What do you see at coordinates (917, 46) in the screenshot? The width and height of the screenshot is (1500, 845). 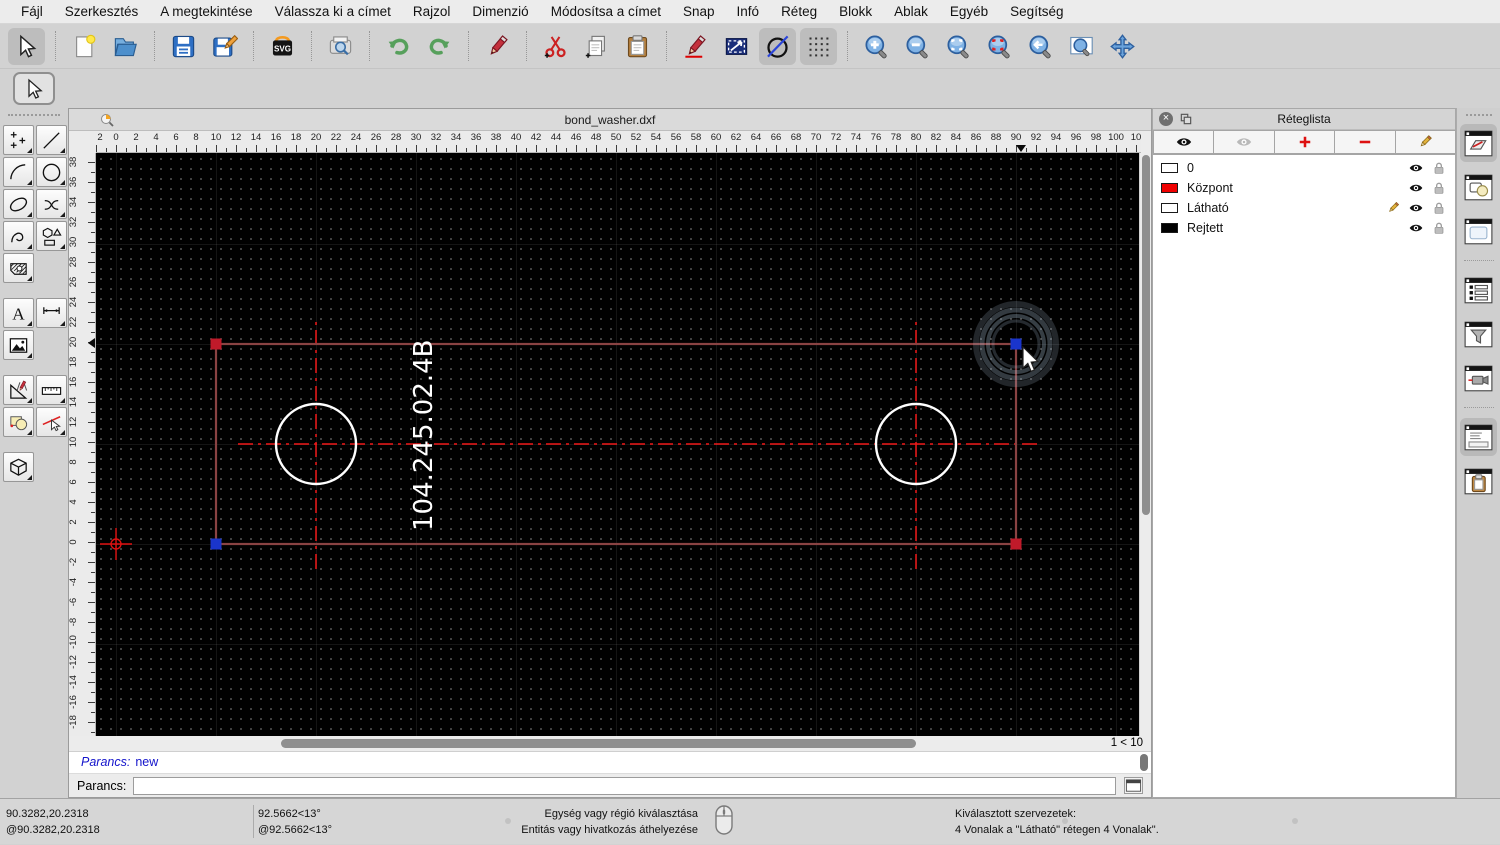 I see `zoom-out-button` at bounding box center [917, 46].